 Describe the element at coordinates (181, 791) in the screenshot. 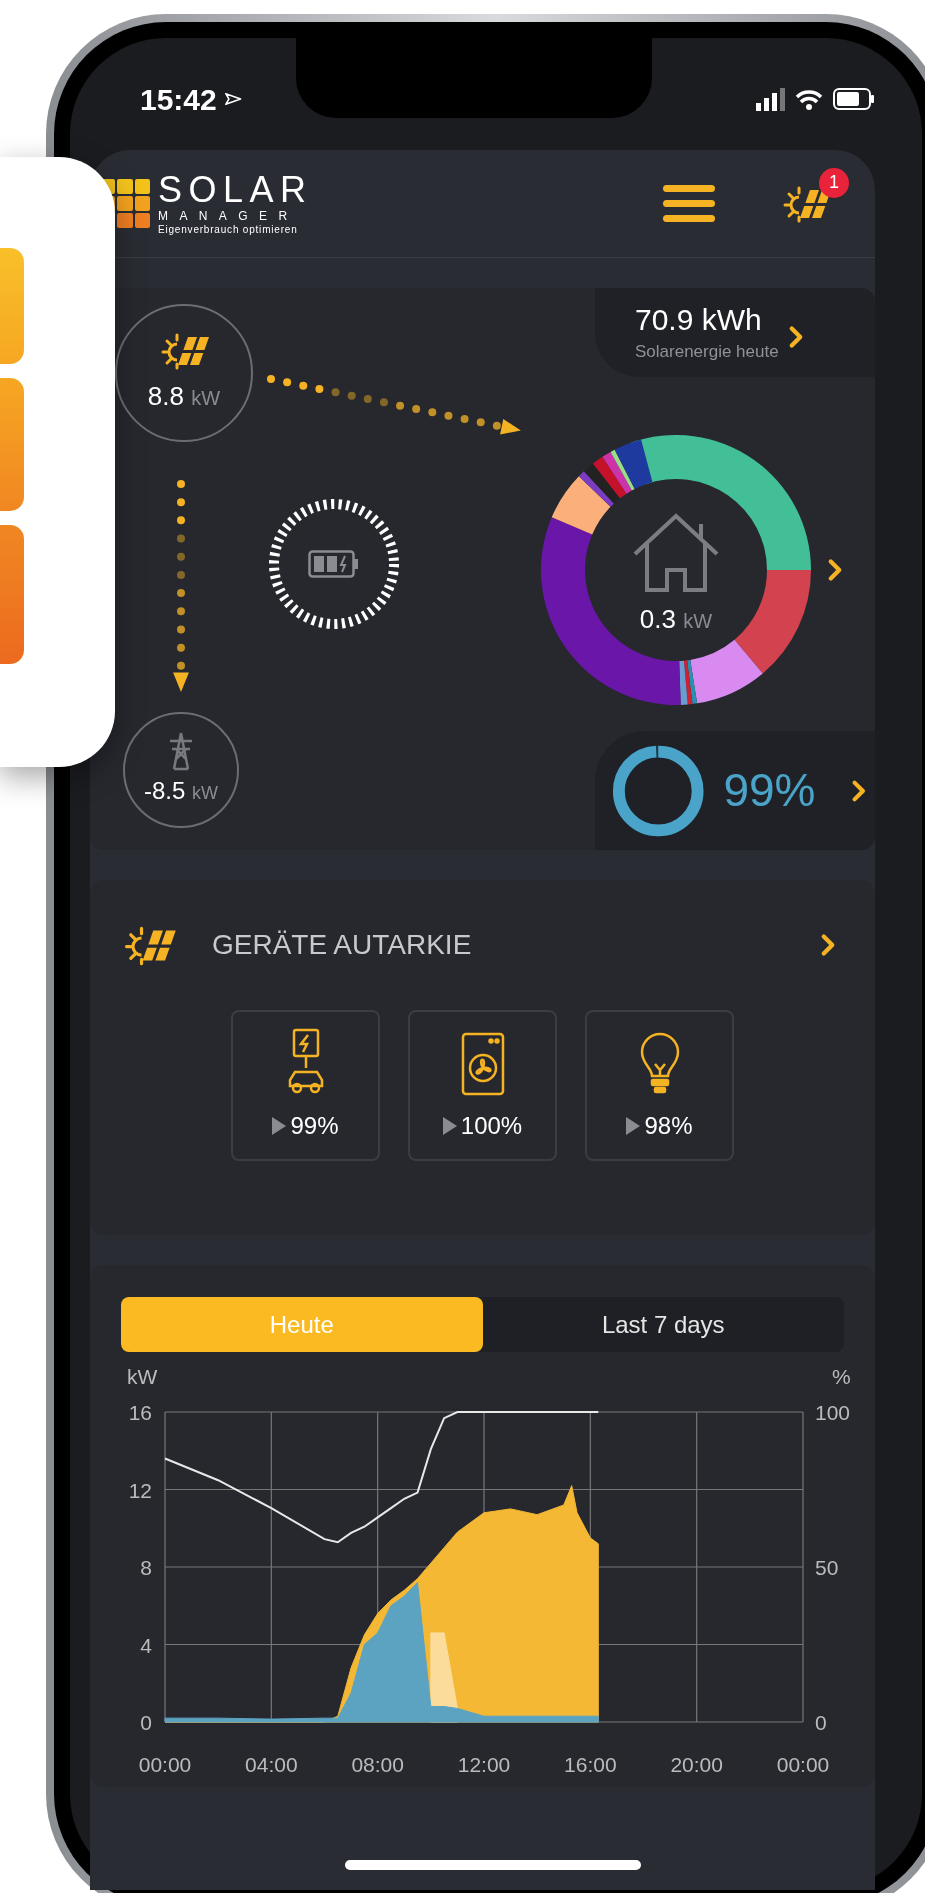

I see `grid-power-value: -8.5 kW` at that location.